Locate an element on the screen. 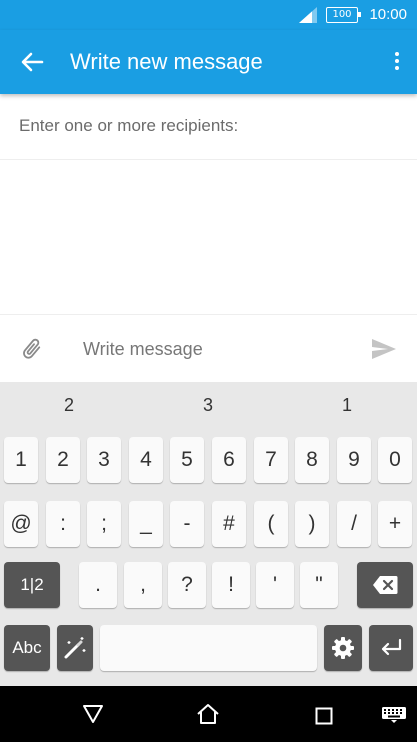 This screenshot has width=417, height=742. home-icon is located at coordinates (208, 714).